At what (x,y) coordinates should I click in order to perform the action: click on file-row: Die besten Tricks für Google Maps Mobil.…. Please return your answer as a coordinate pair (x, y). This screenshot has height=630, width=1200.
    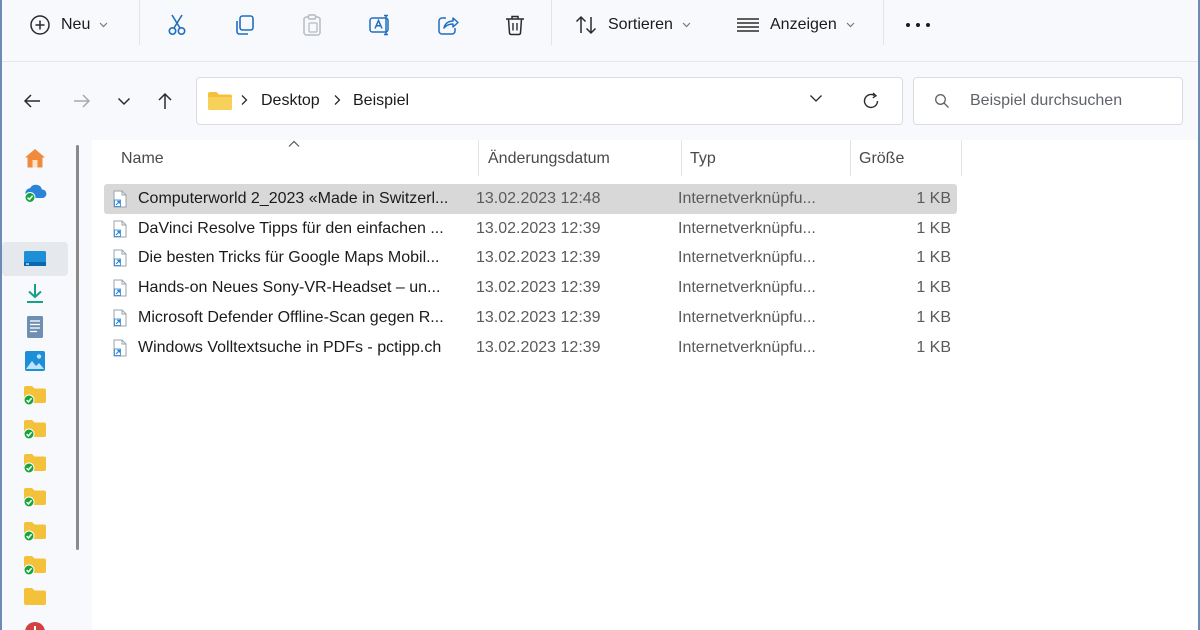
    Looking at the image, I should click on (530, 258).